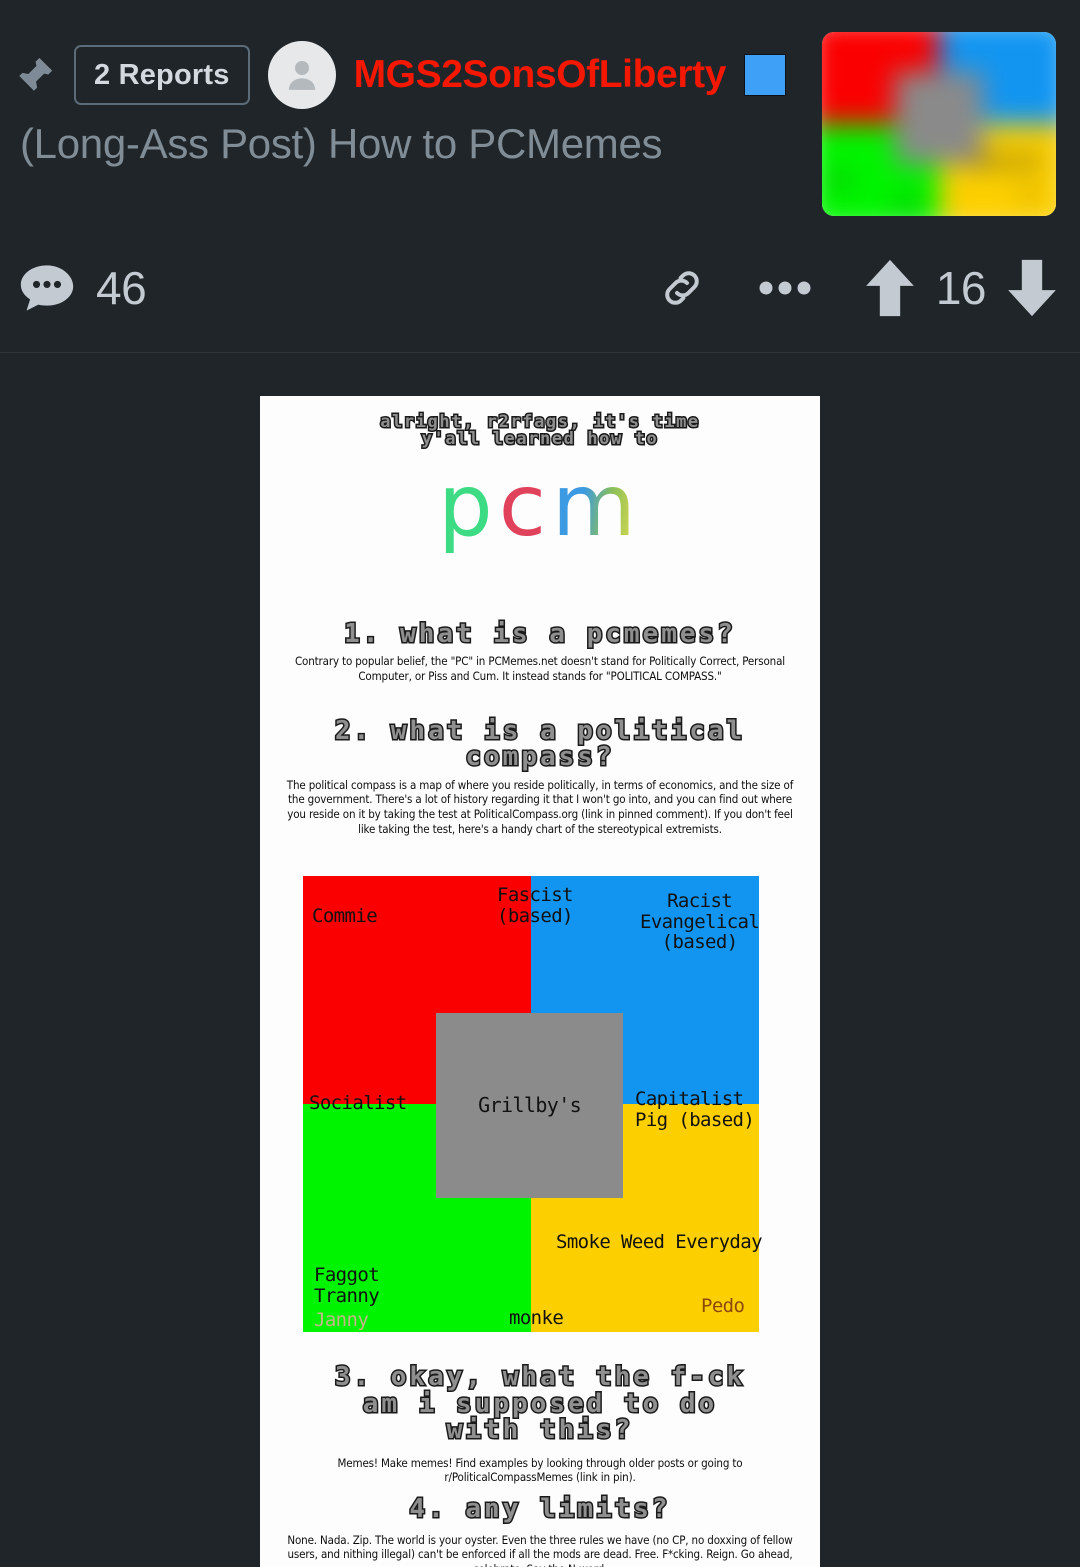  I want to click on compass-label-fascist: Fascist (based), so click(535, 905).